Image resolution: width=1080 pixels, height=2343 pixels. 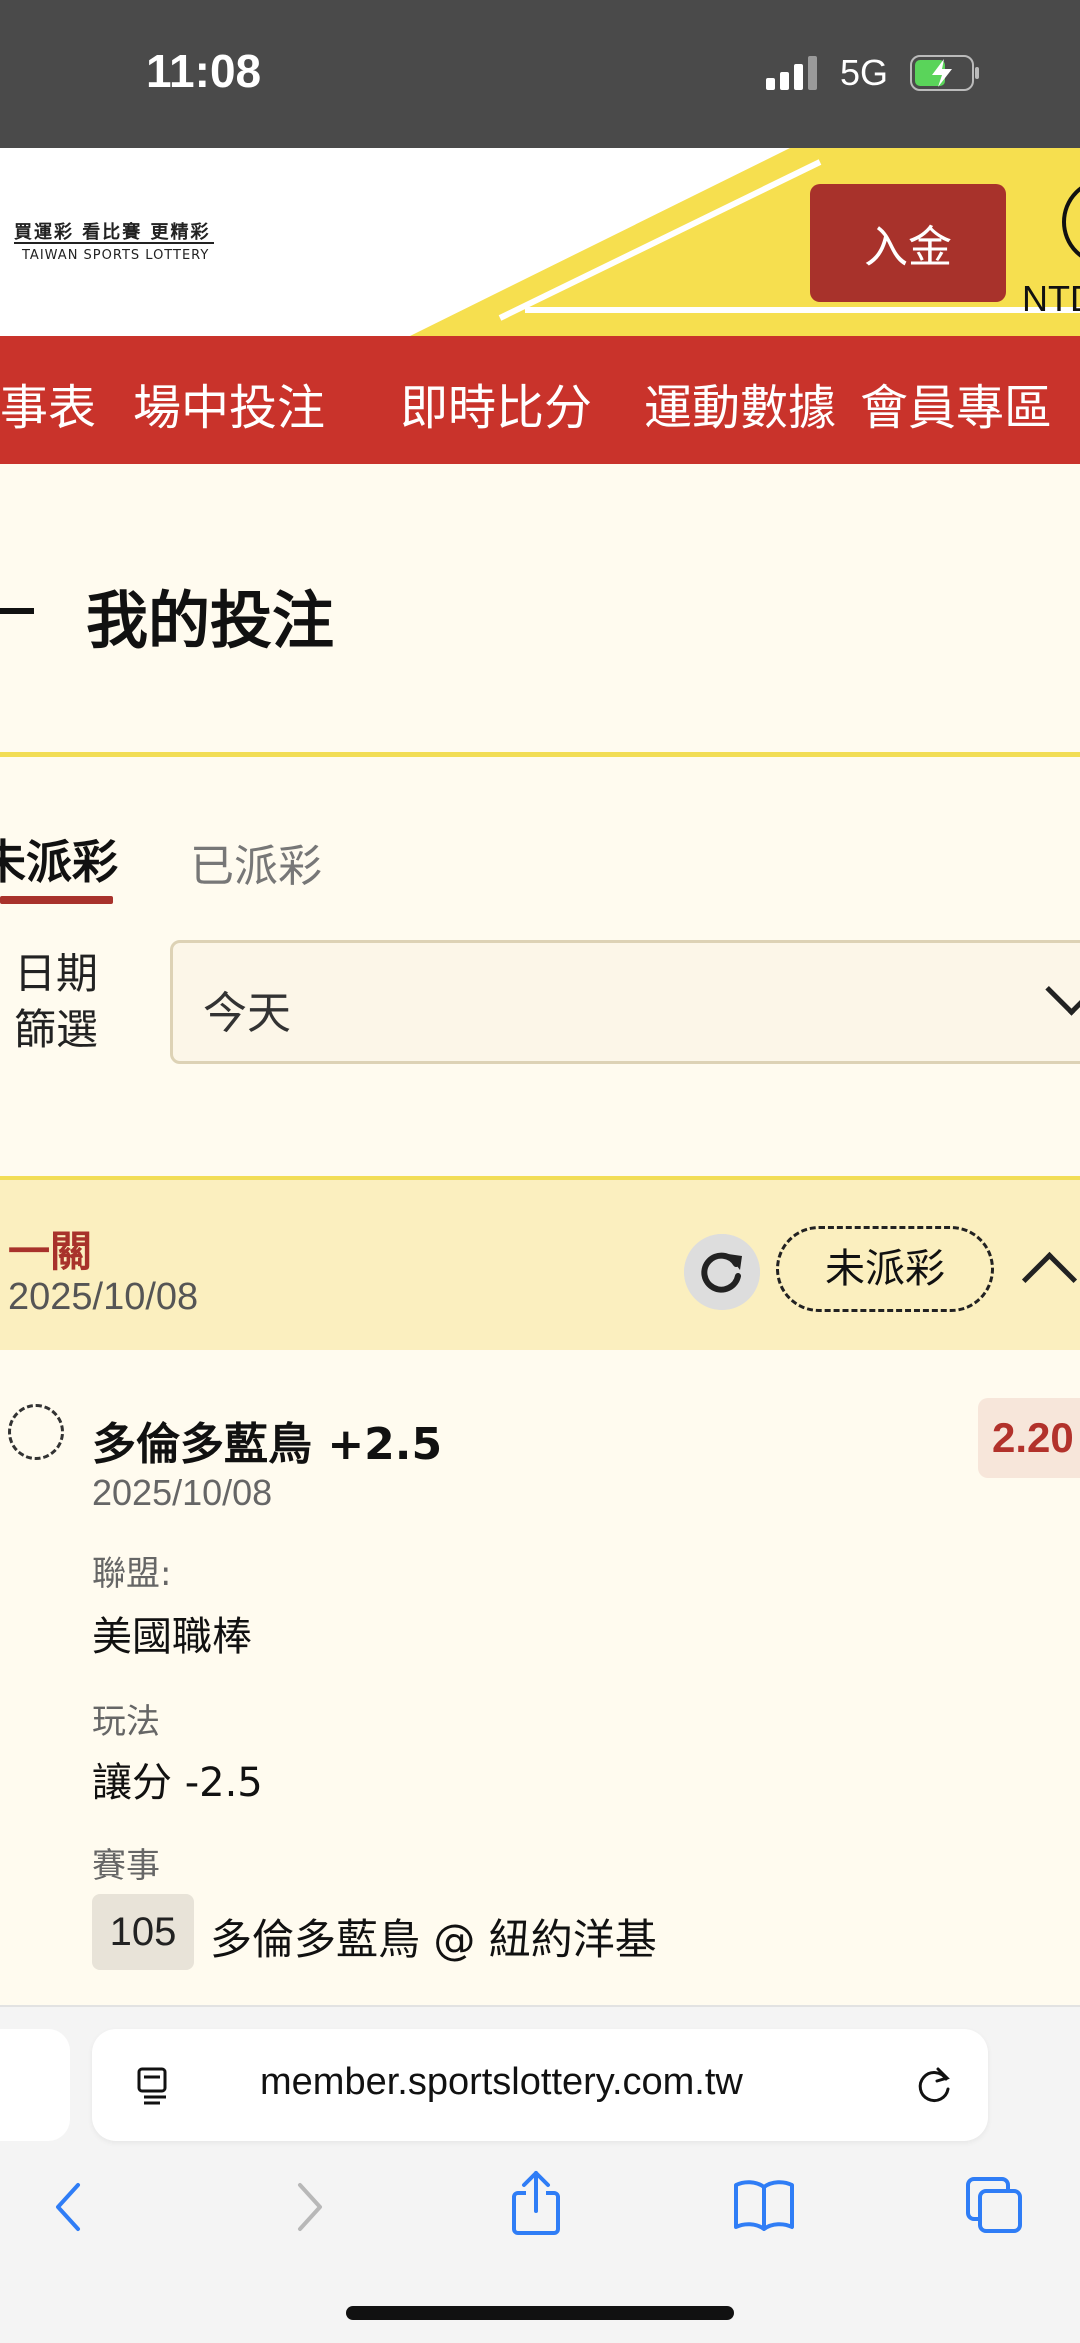 I want to click on selection-status-icon, so click(x=36, y=1432).